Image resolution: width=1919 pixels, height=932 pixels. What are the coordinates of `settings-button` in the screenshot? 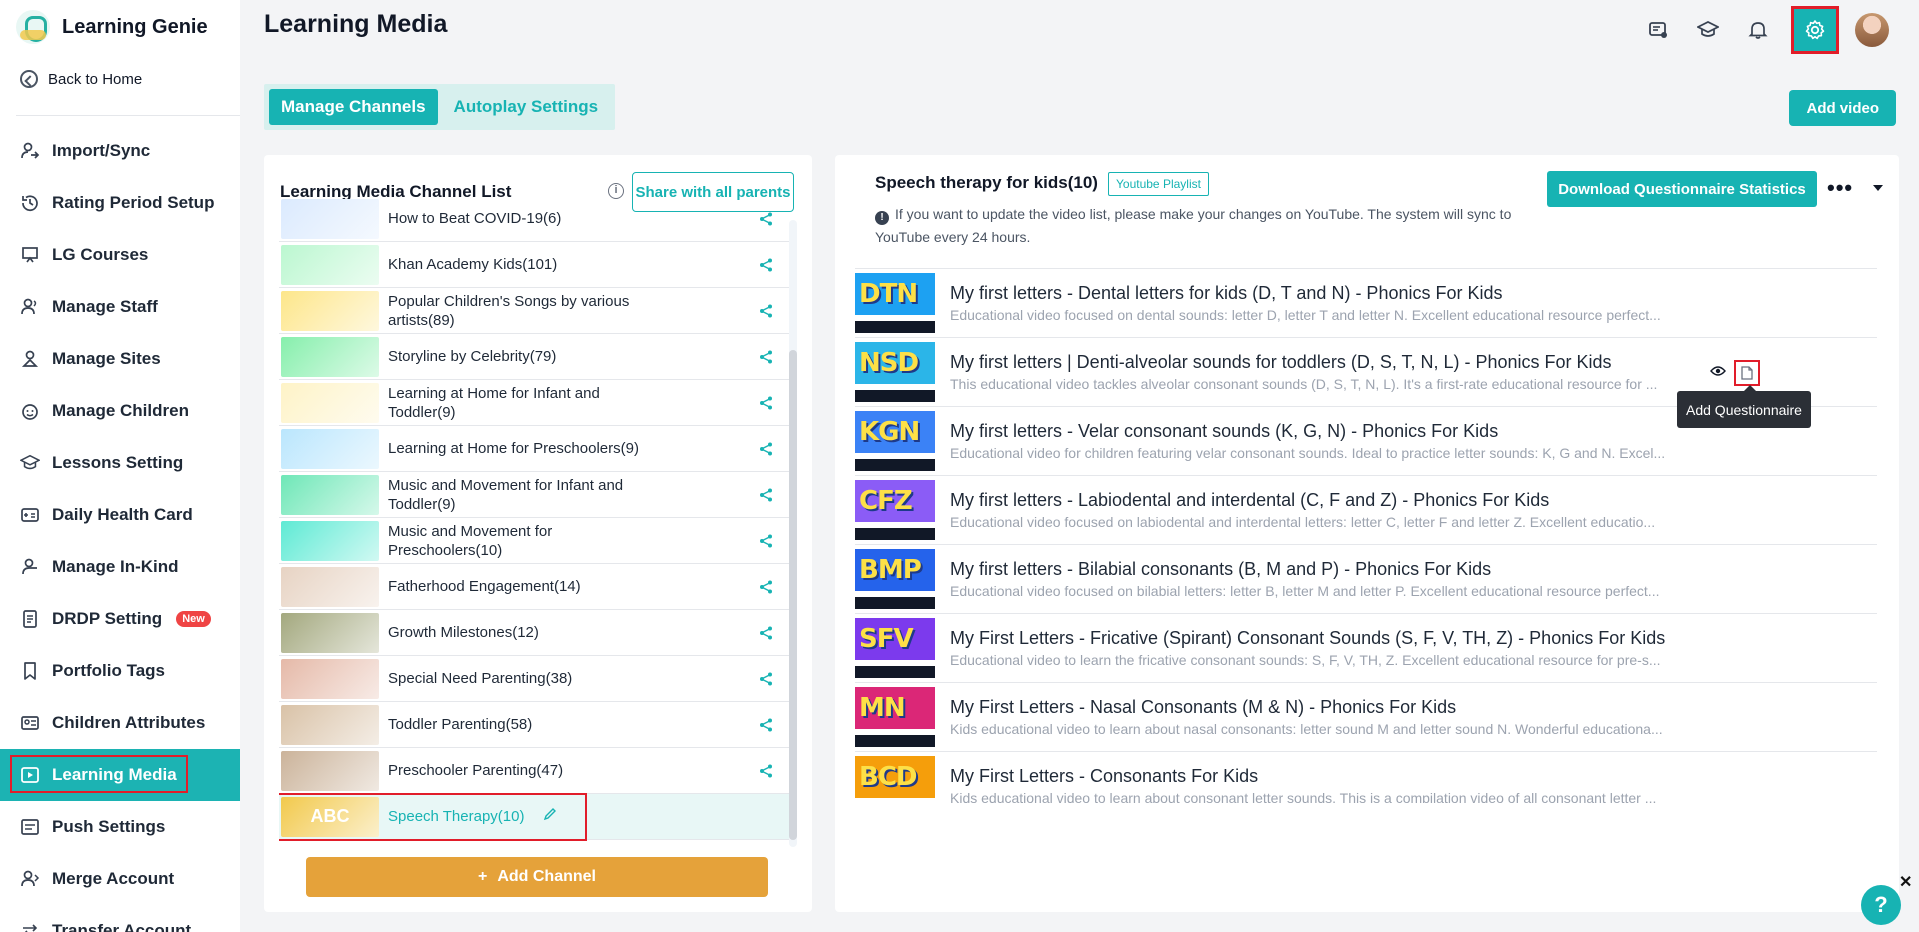 It's located at (1815, 30).